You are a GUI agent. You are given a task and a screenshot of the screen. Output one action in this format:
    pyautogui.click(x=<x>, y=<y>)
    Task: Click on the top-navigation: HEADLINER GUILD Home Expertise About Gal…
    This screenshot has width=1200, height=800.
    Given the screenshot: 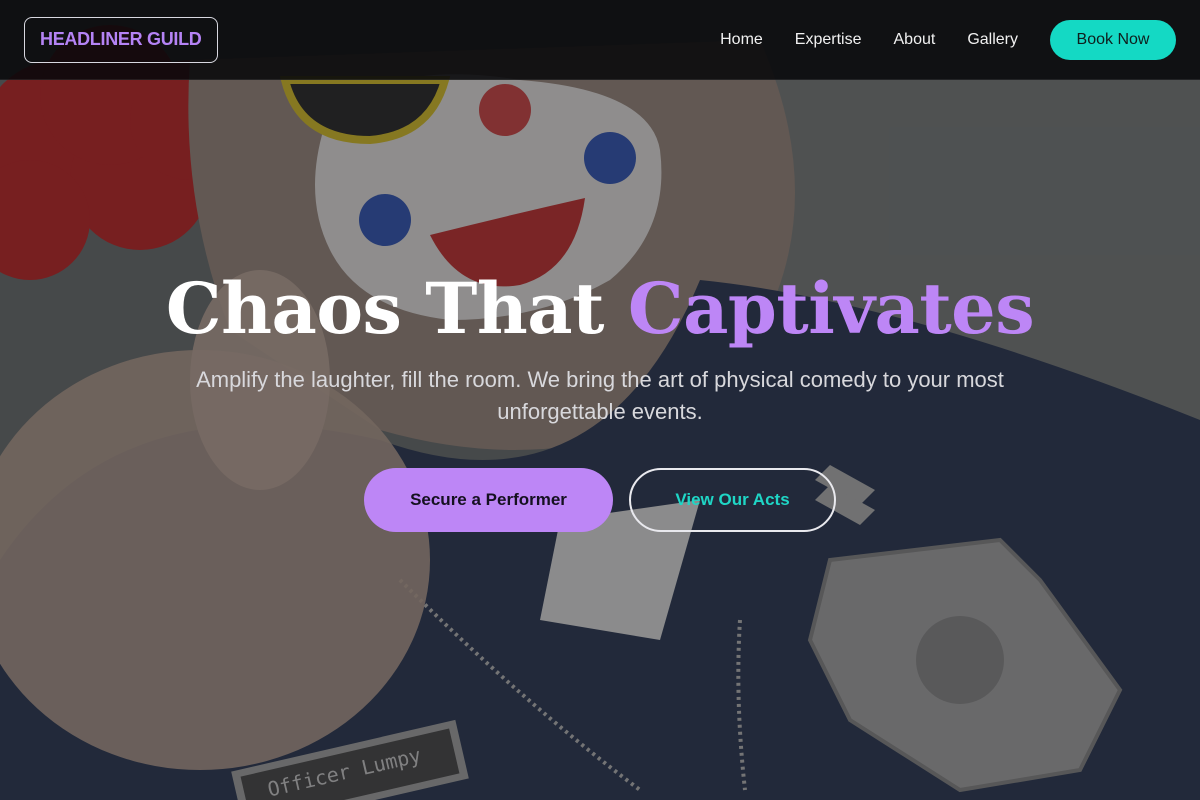 What is the action you would take?
    pyautogui.click(x=600, y=40)
    